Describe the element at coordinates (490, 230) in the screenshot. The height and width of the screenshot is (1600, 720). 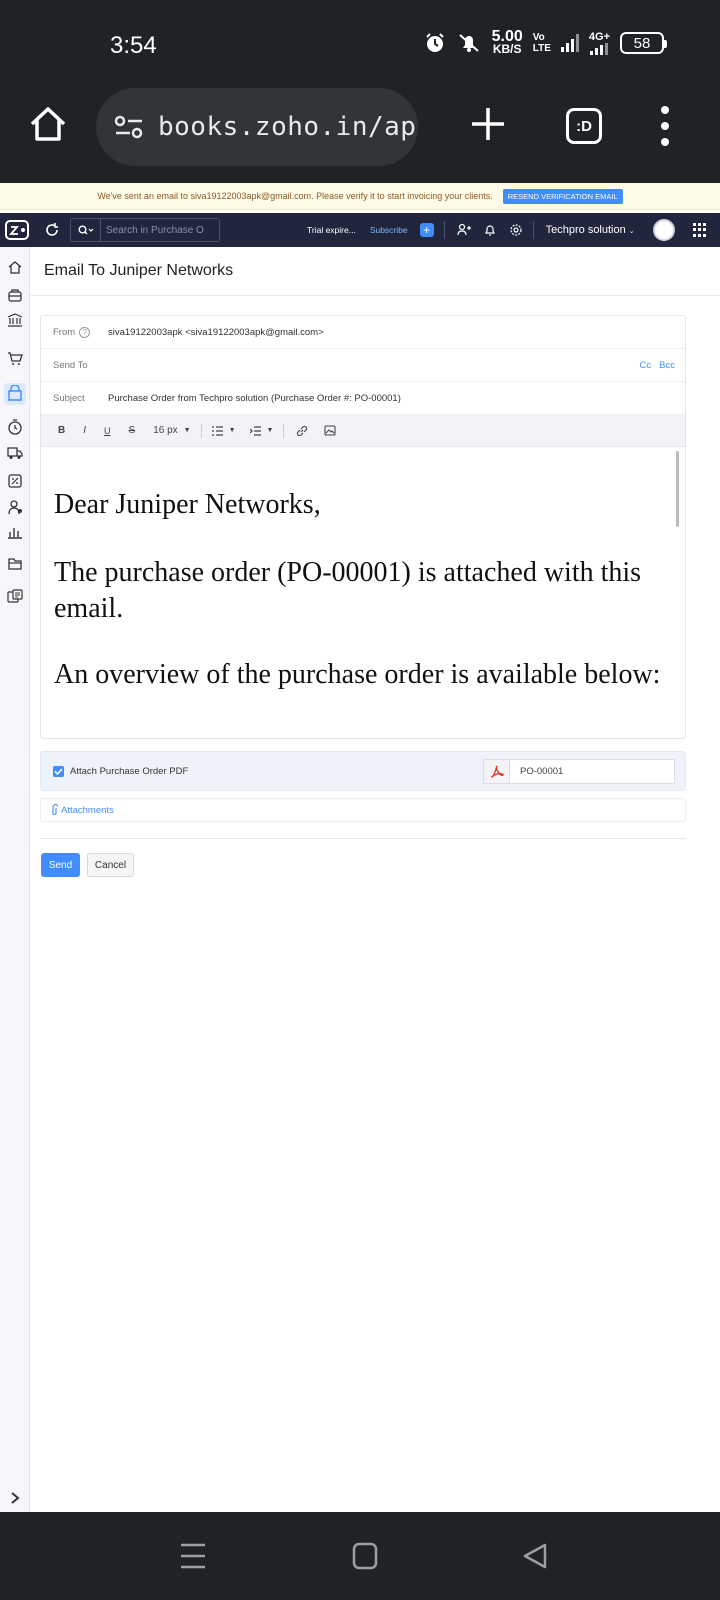
I see `notifications-bell-icon` at that location.